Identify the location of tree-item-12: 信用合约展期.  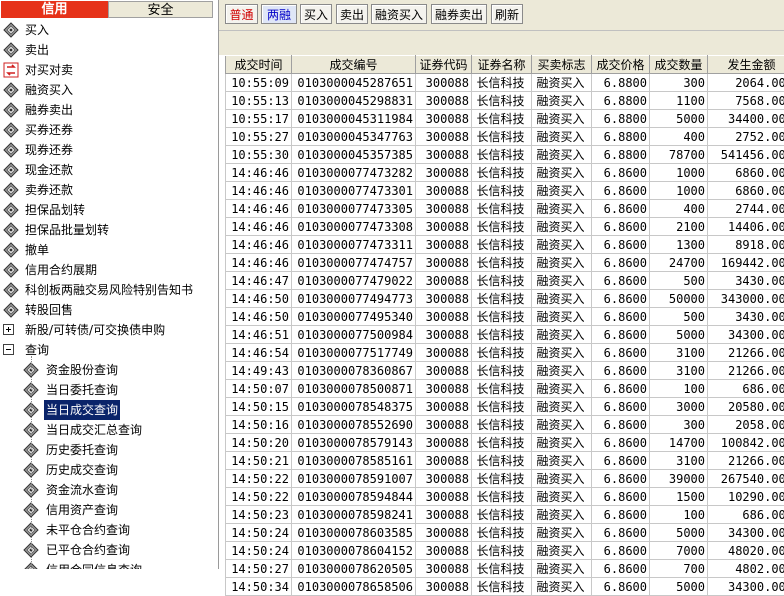
(109, 270).